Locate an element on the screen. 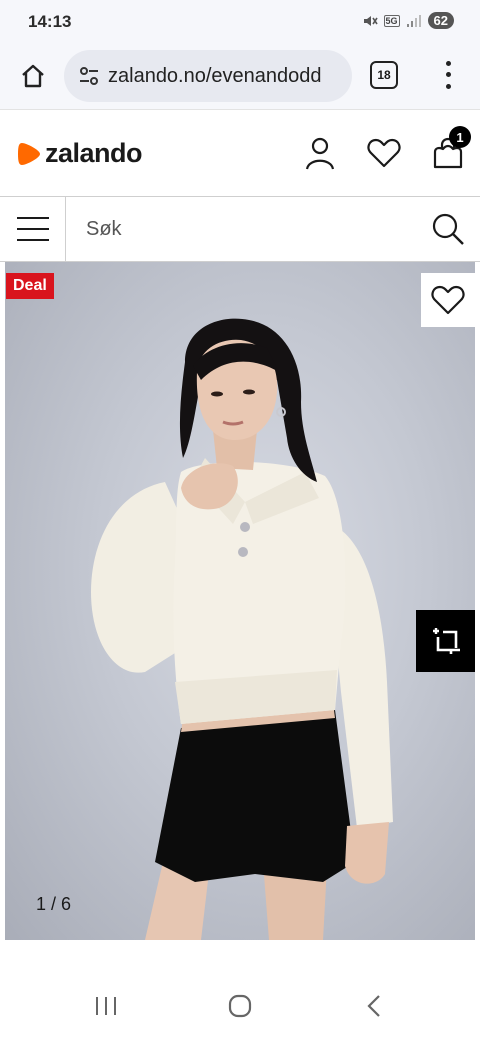 This screenshot has width=480, height=1040. back-button is located at coordinates (374, 1006).